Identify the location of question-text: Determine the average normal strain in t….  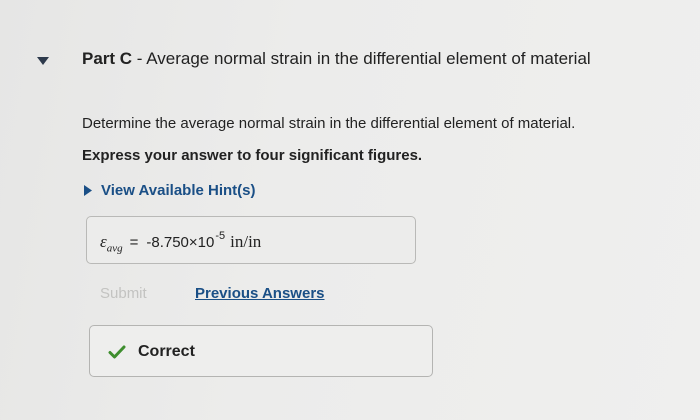
(329, 123).